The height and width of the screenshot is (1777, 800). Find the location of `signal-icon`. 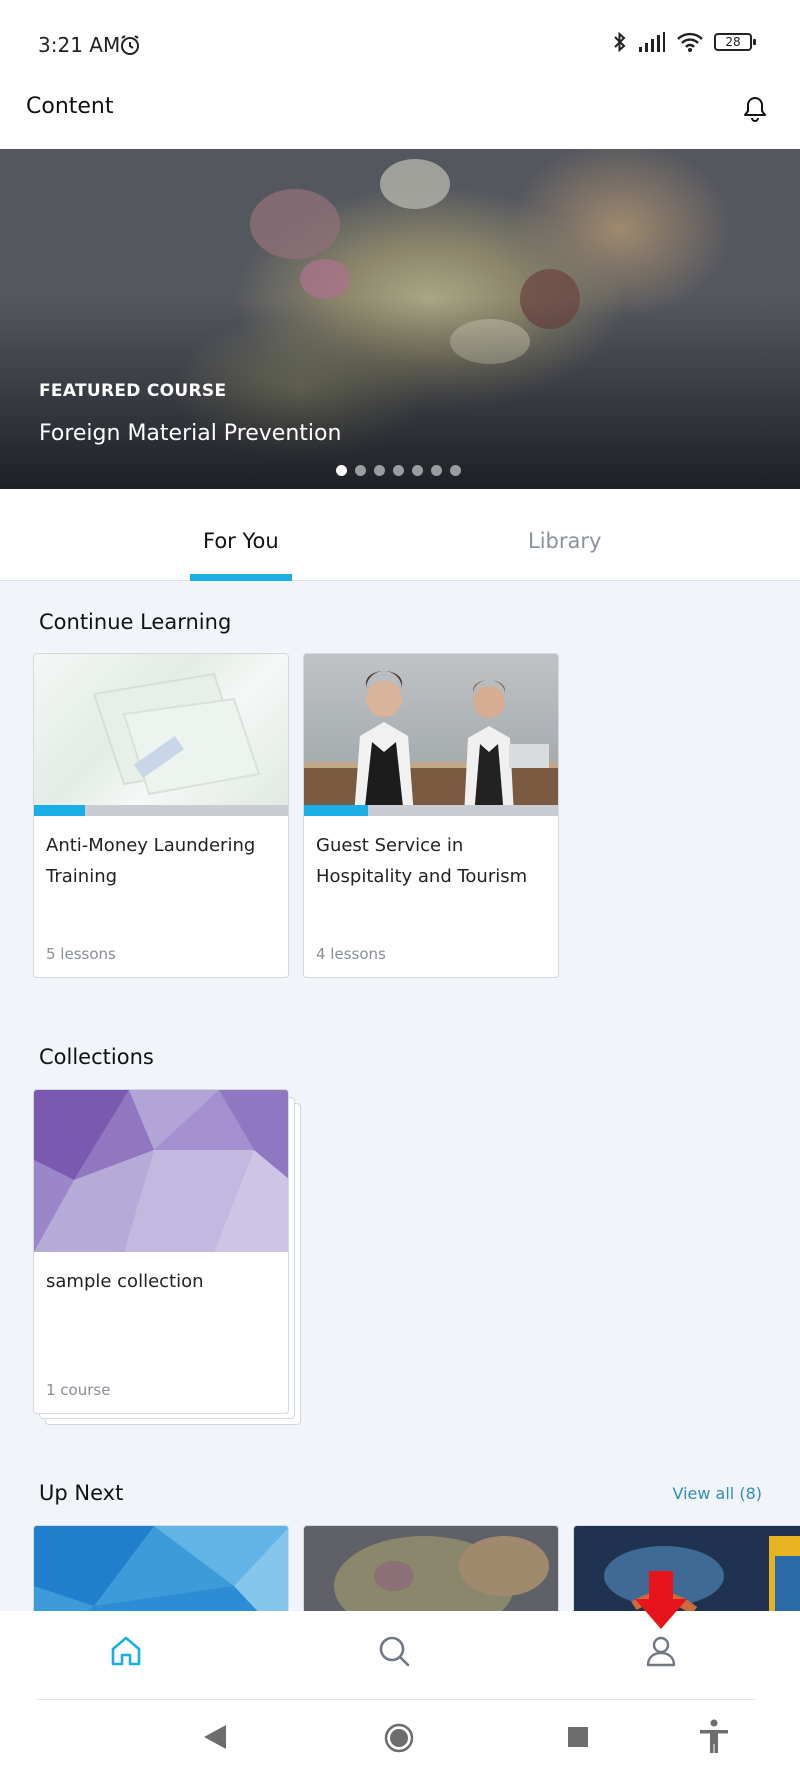

signal-icon is located at coordinates (652, 42).